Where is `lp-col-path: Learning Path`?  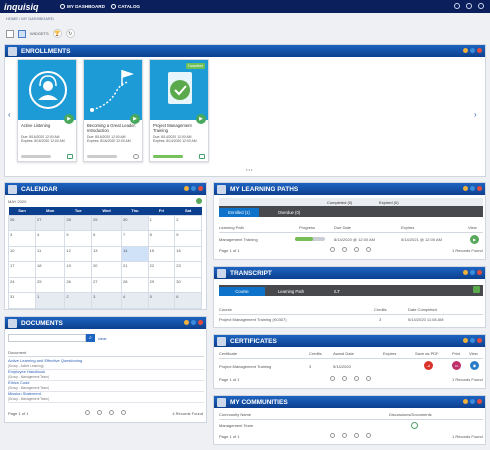 lp-col-path: Learning Path is located at coordinates (231, 227).